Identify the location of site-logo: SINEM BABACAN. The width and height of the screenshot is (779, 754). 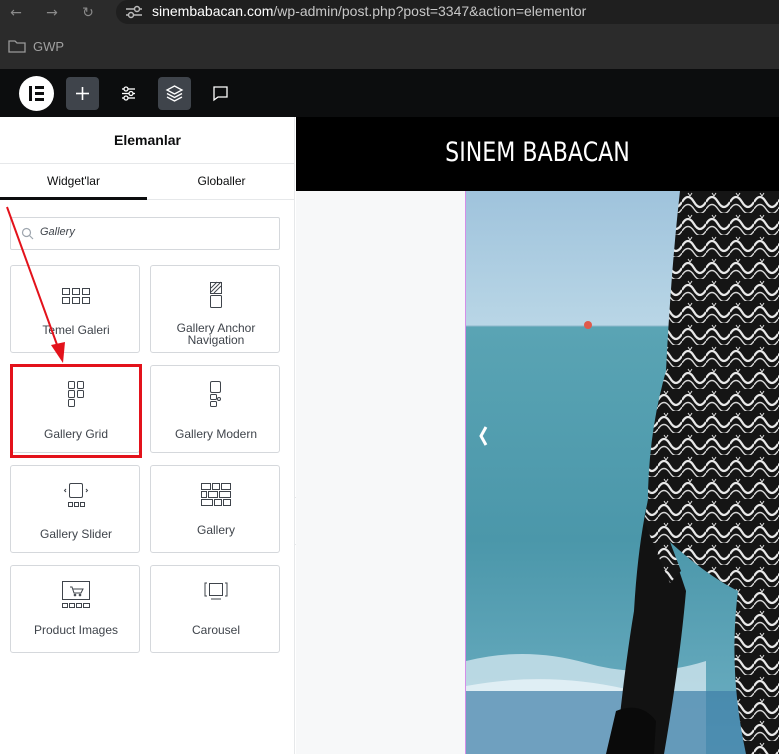
(537, 152).